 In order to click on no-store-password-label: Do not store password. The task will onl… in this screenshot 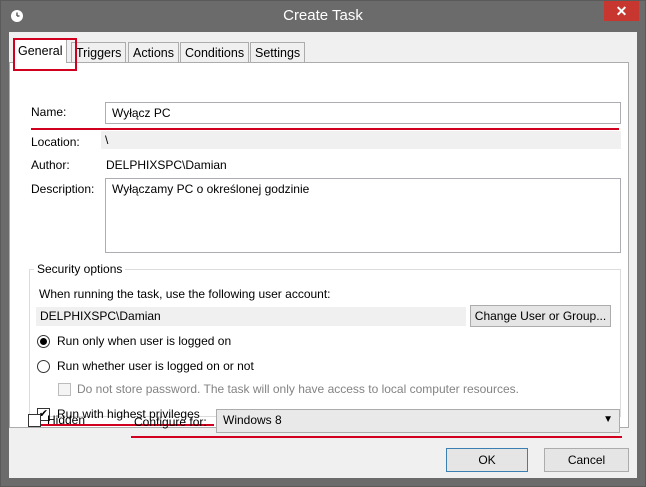, I will do `click(298, 389)`.